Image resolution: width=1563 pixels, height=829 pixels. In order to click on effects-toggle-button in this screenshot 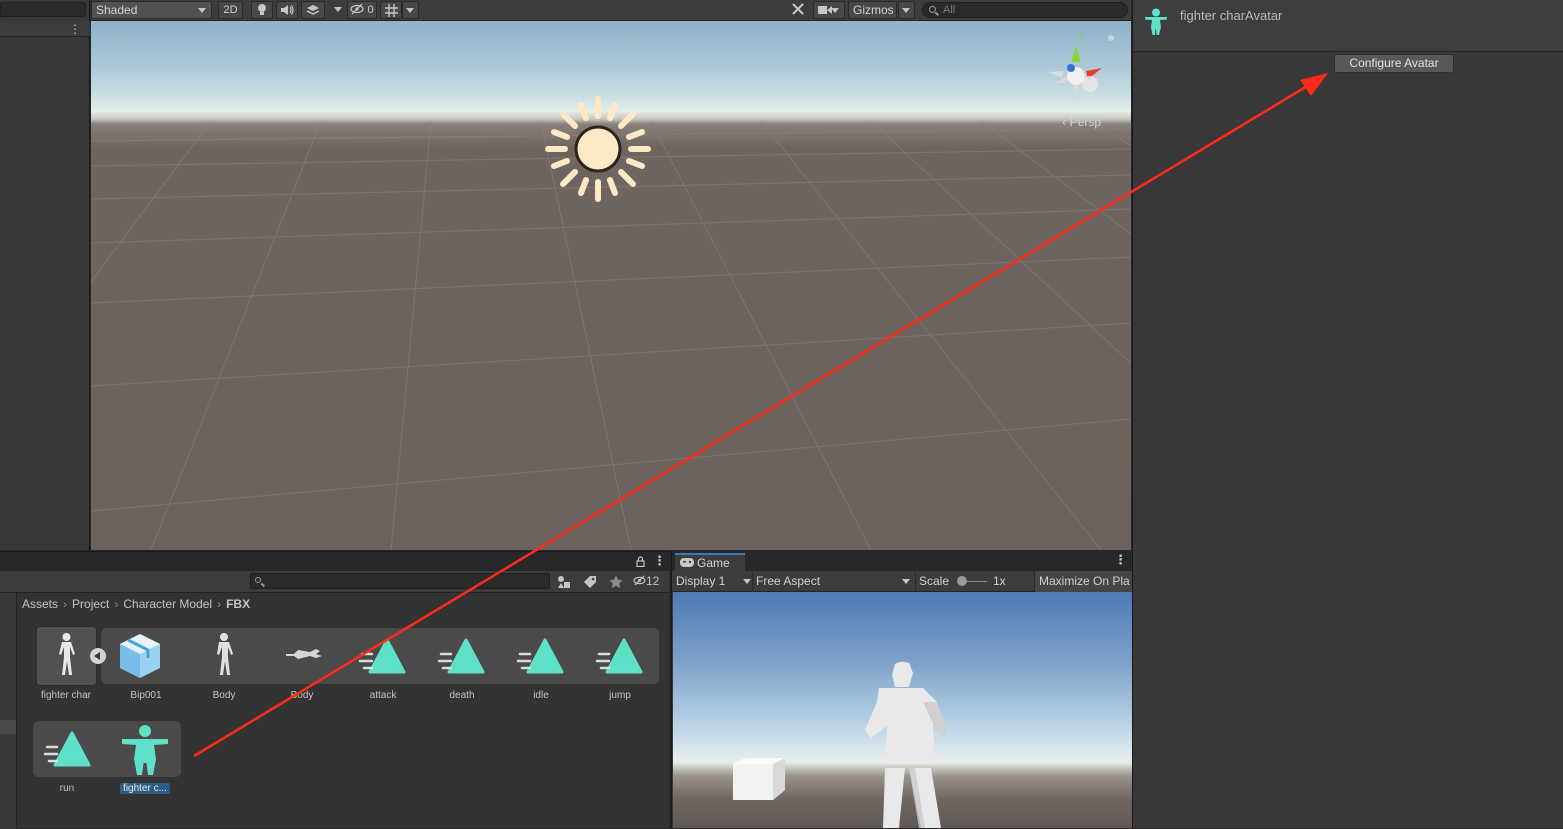, I will do `click(313, 10)`.